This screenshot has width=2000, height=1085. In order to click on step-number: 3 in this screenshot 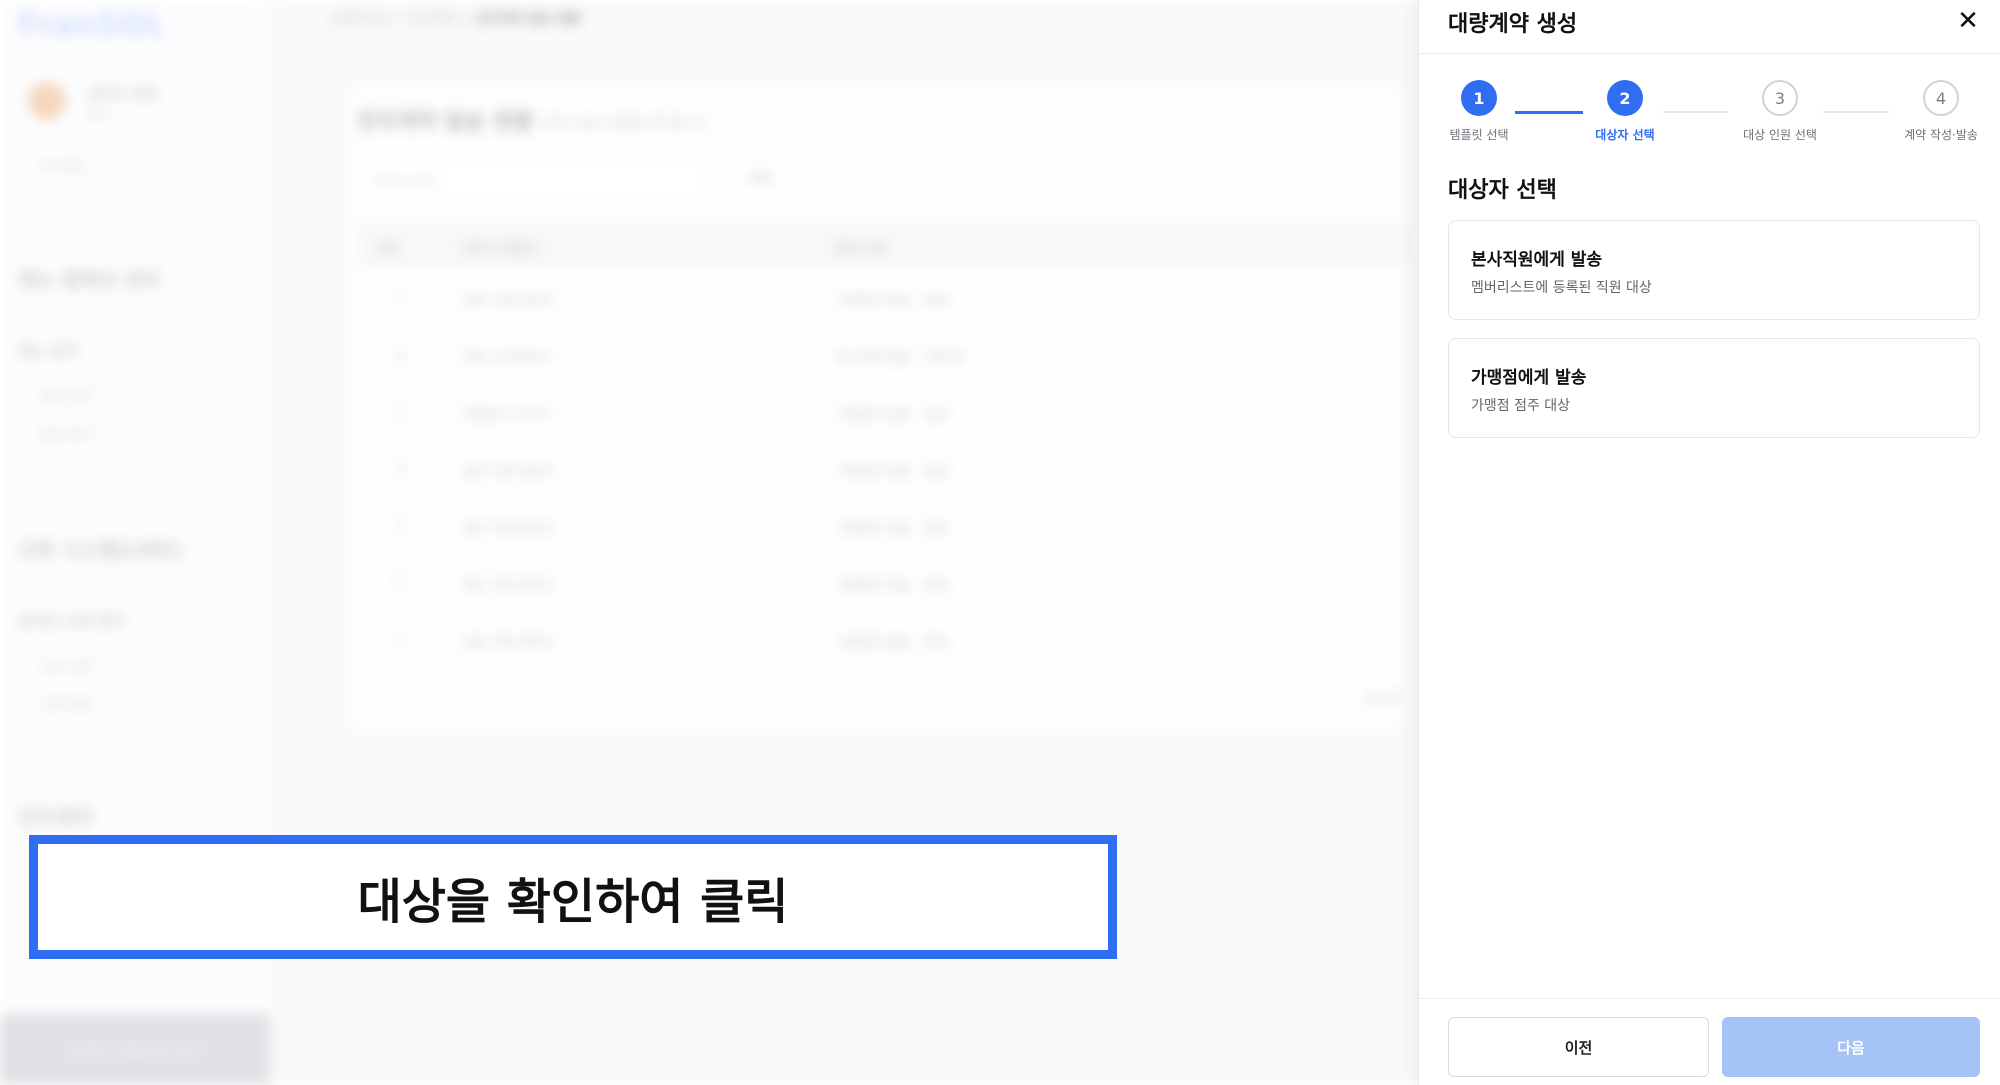, I will do `click(1780, 98)`.